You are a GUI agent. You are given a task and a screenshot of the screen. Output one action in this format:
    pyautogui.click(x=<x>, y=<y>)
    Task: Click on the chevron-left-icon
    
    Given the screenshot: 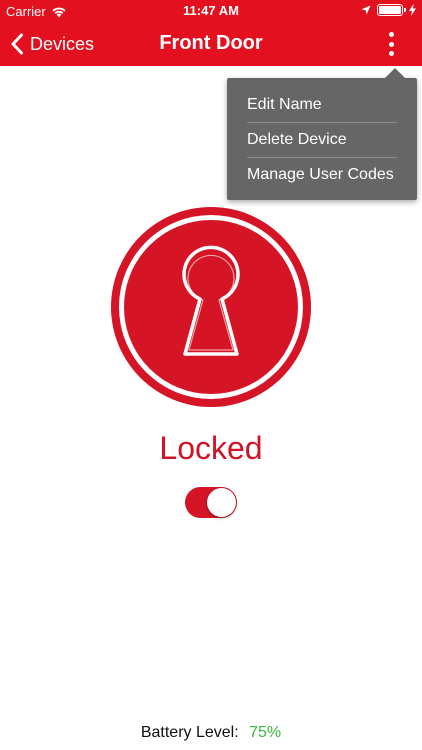 What is the action you would take?
    pyautogui.click(x=17, y=44)
    